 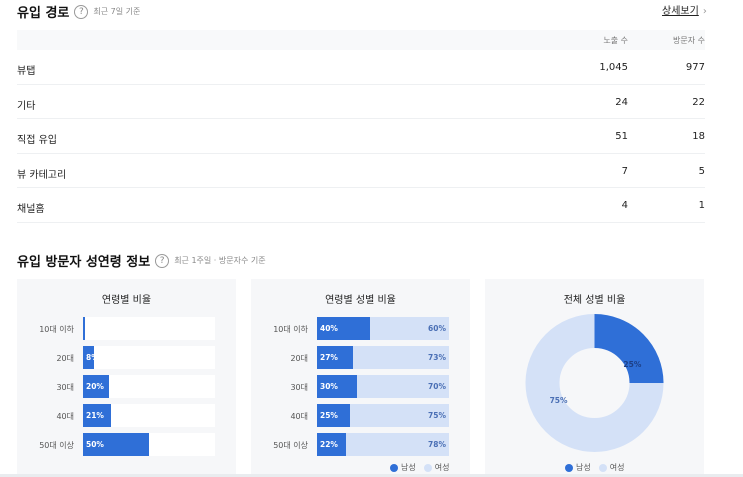 I want to click on demo-header: 유입 방문자 성연령 정보 ? 최근 1주일 · 방문자수 기준, so click(x=141, y=260).